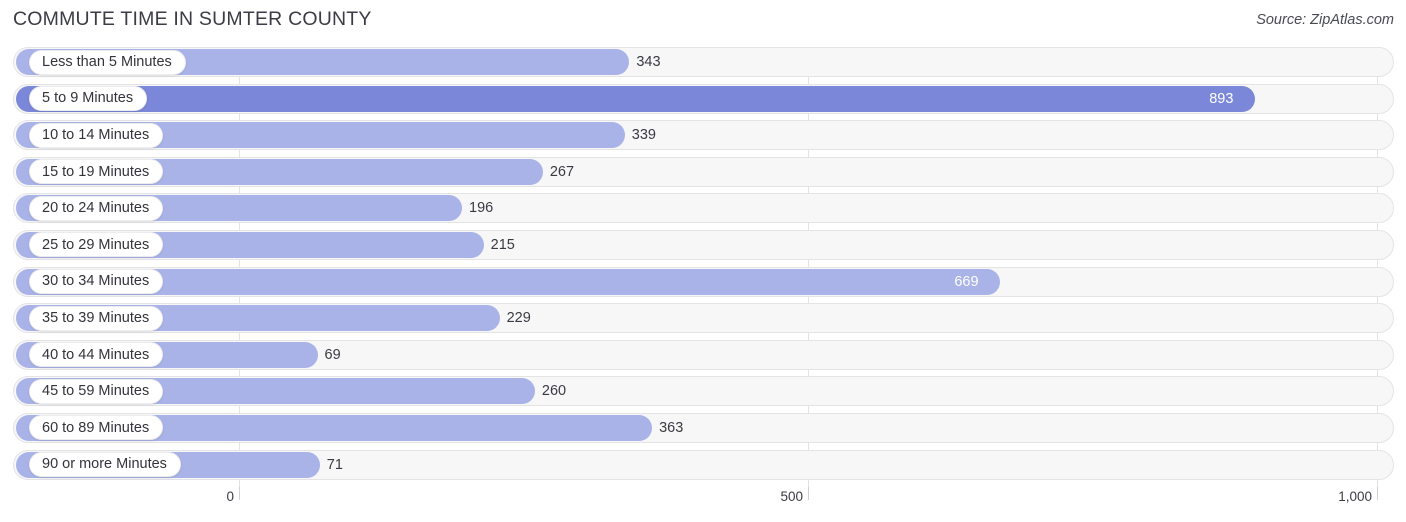  I want to click on bar-label: 15 to 19 Minutes, so click(96, 171).